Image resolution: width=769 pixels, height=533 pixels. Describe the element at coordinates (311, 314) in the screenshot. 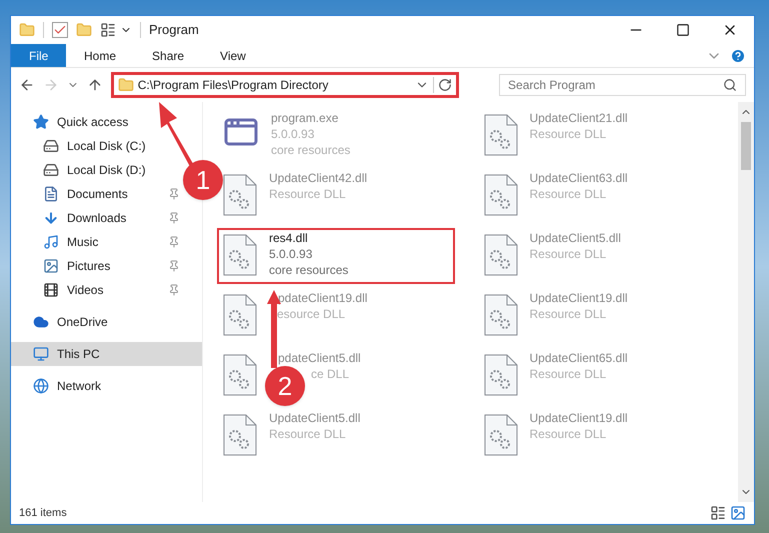

I see `file-detail: esource DLL` at that location.